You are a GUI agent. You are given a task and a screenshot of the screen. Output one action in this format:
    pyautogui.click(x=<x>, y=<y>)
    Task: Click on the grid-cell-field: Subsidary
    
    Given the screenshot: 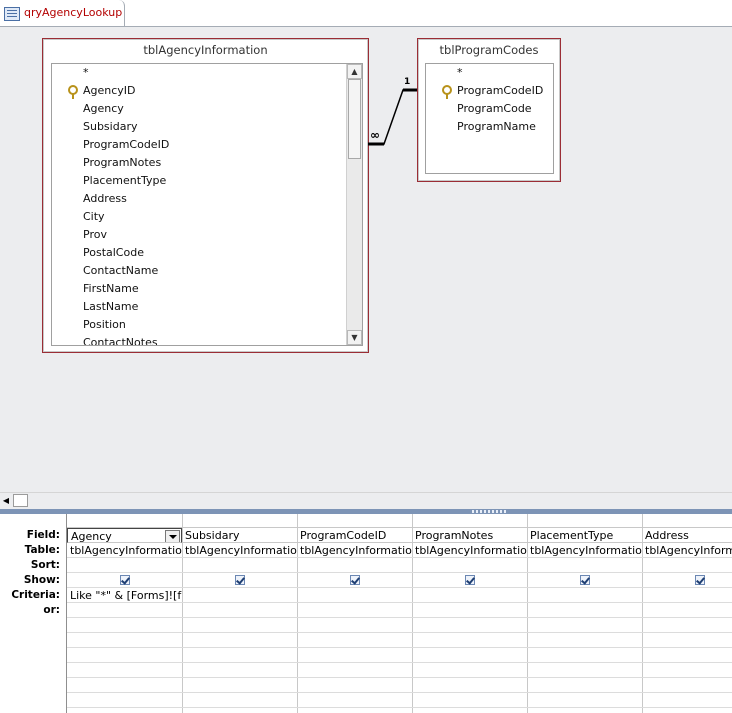 What is the action you would take?
    pyautogui.click(x=239, y=535)
    